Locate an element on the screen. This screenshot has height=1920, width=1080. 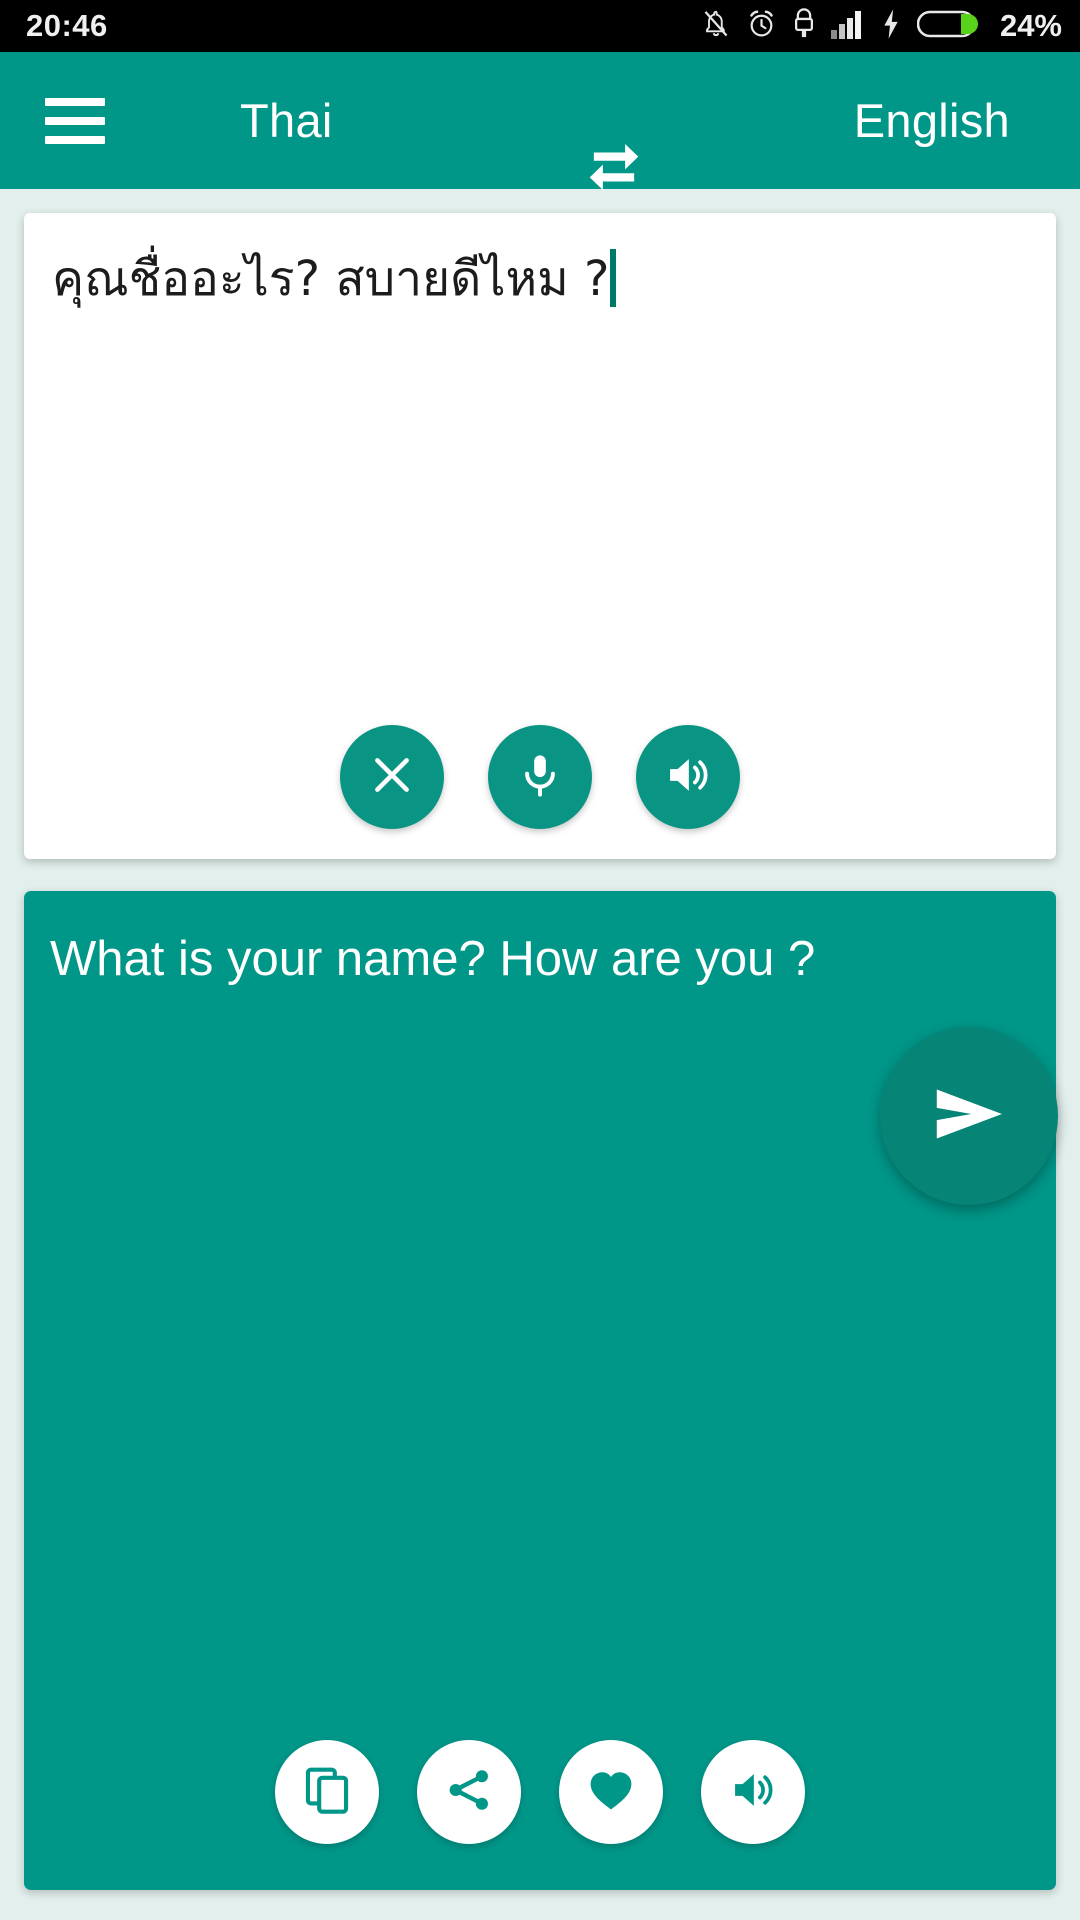
share-icon is located at coordinates (469, 1792).